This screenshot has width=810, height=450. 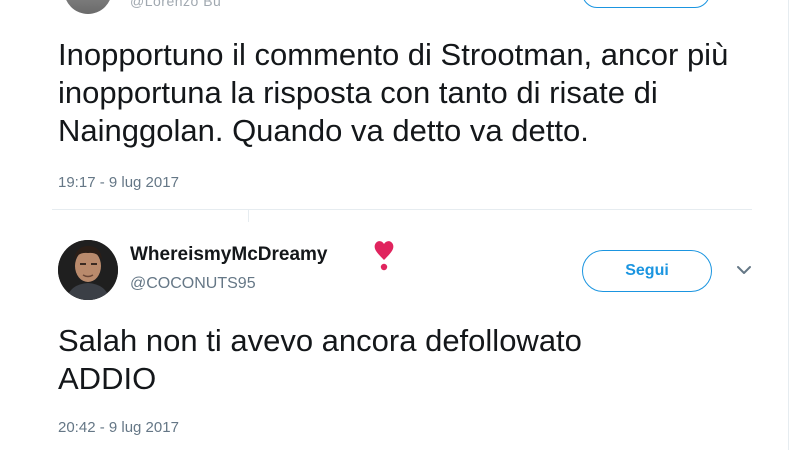 I want to click on tweet-timestamp: 19:17 - 9 lug 2017, so click(x=118, y=182).